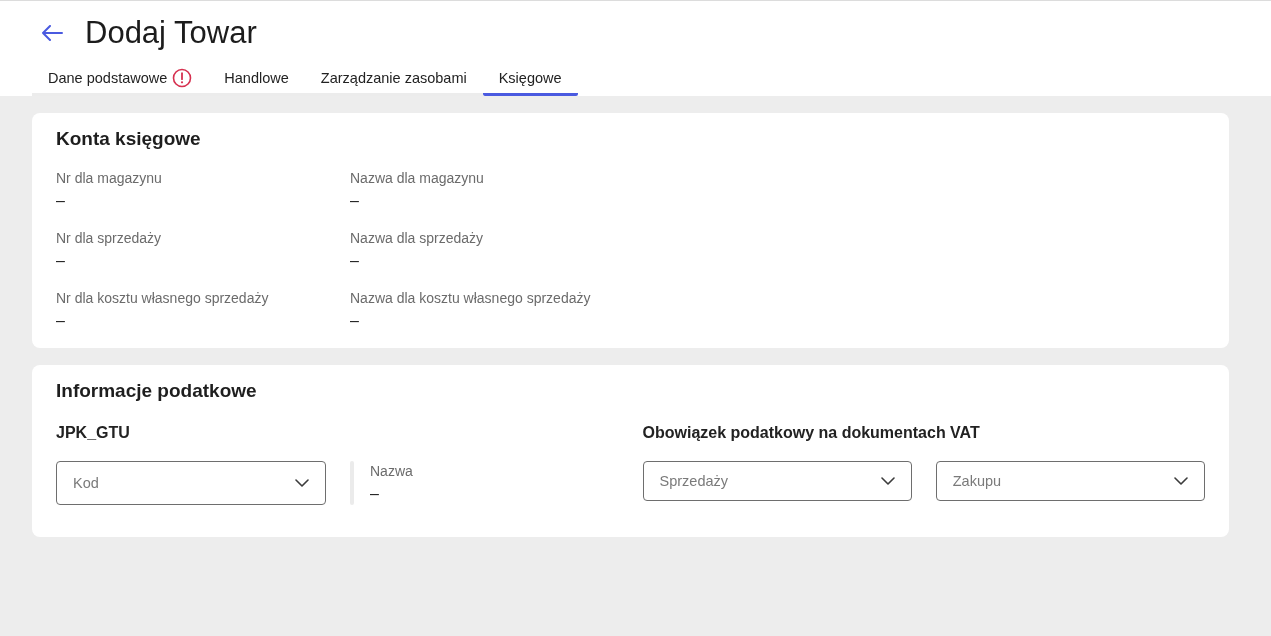 The image size is (1271, 636). What do you see at coordinates (417, 238) in the screenshot?
I see `field-label: Nazwa dla sprzedaży` at bounding box center [417, 238].